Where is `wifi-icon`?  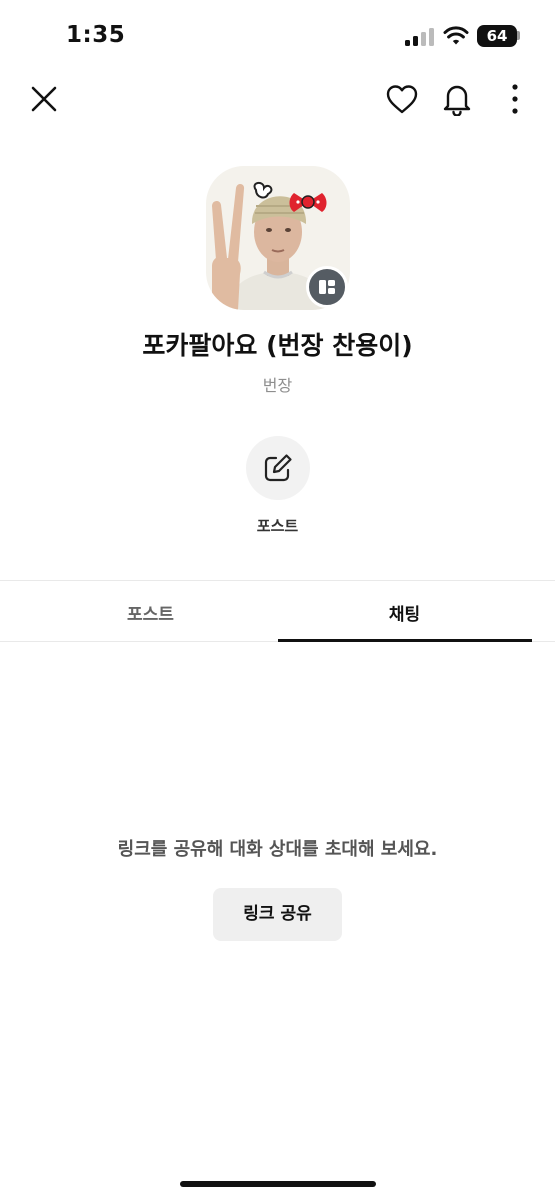
wifi-icon is located at coordinates (456, 36).